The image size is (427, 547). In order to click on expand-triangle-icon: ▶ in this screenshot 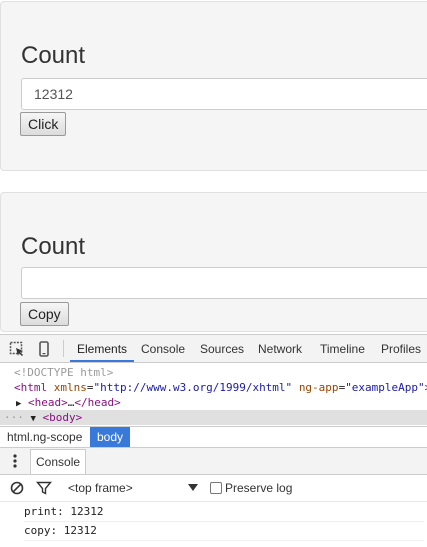, I will do `click(18, 404)`.